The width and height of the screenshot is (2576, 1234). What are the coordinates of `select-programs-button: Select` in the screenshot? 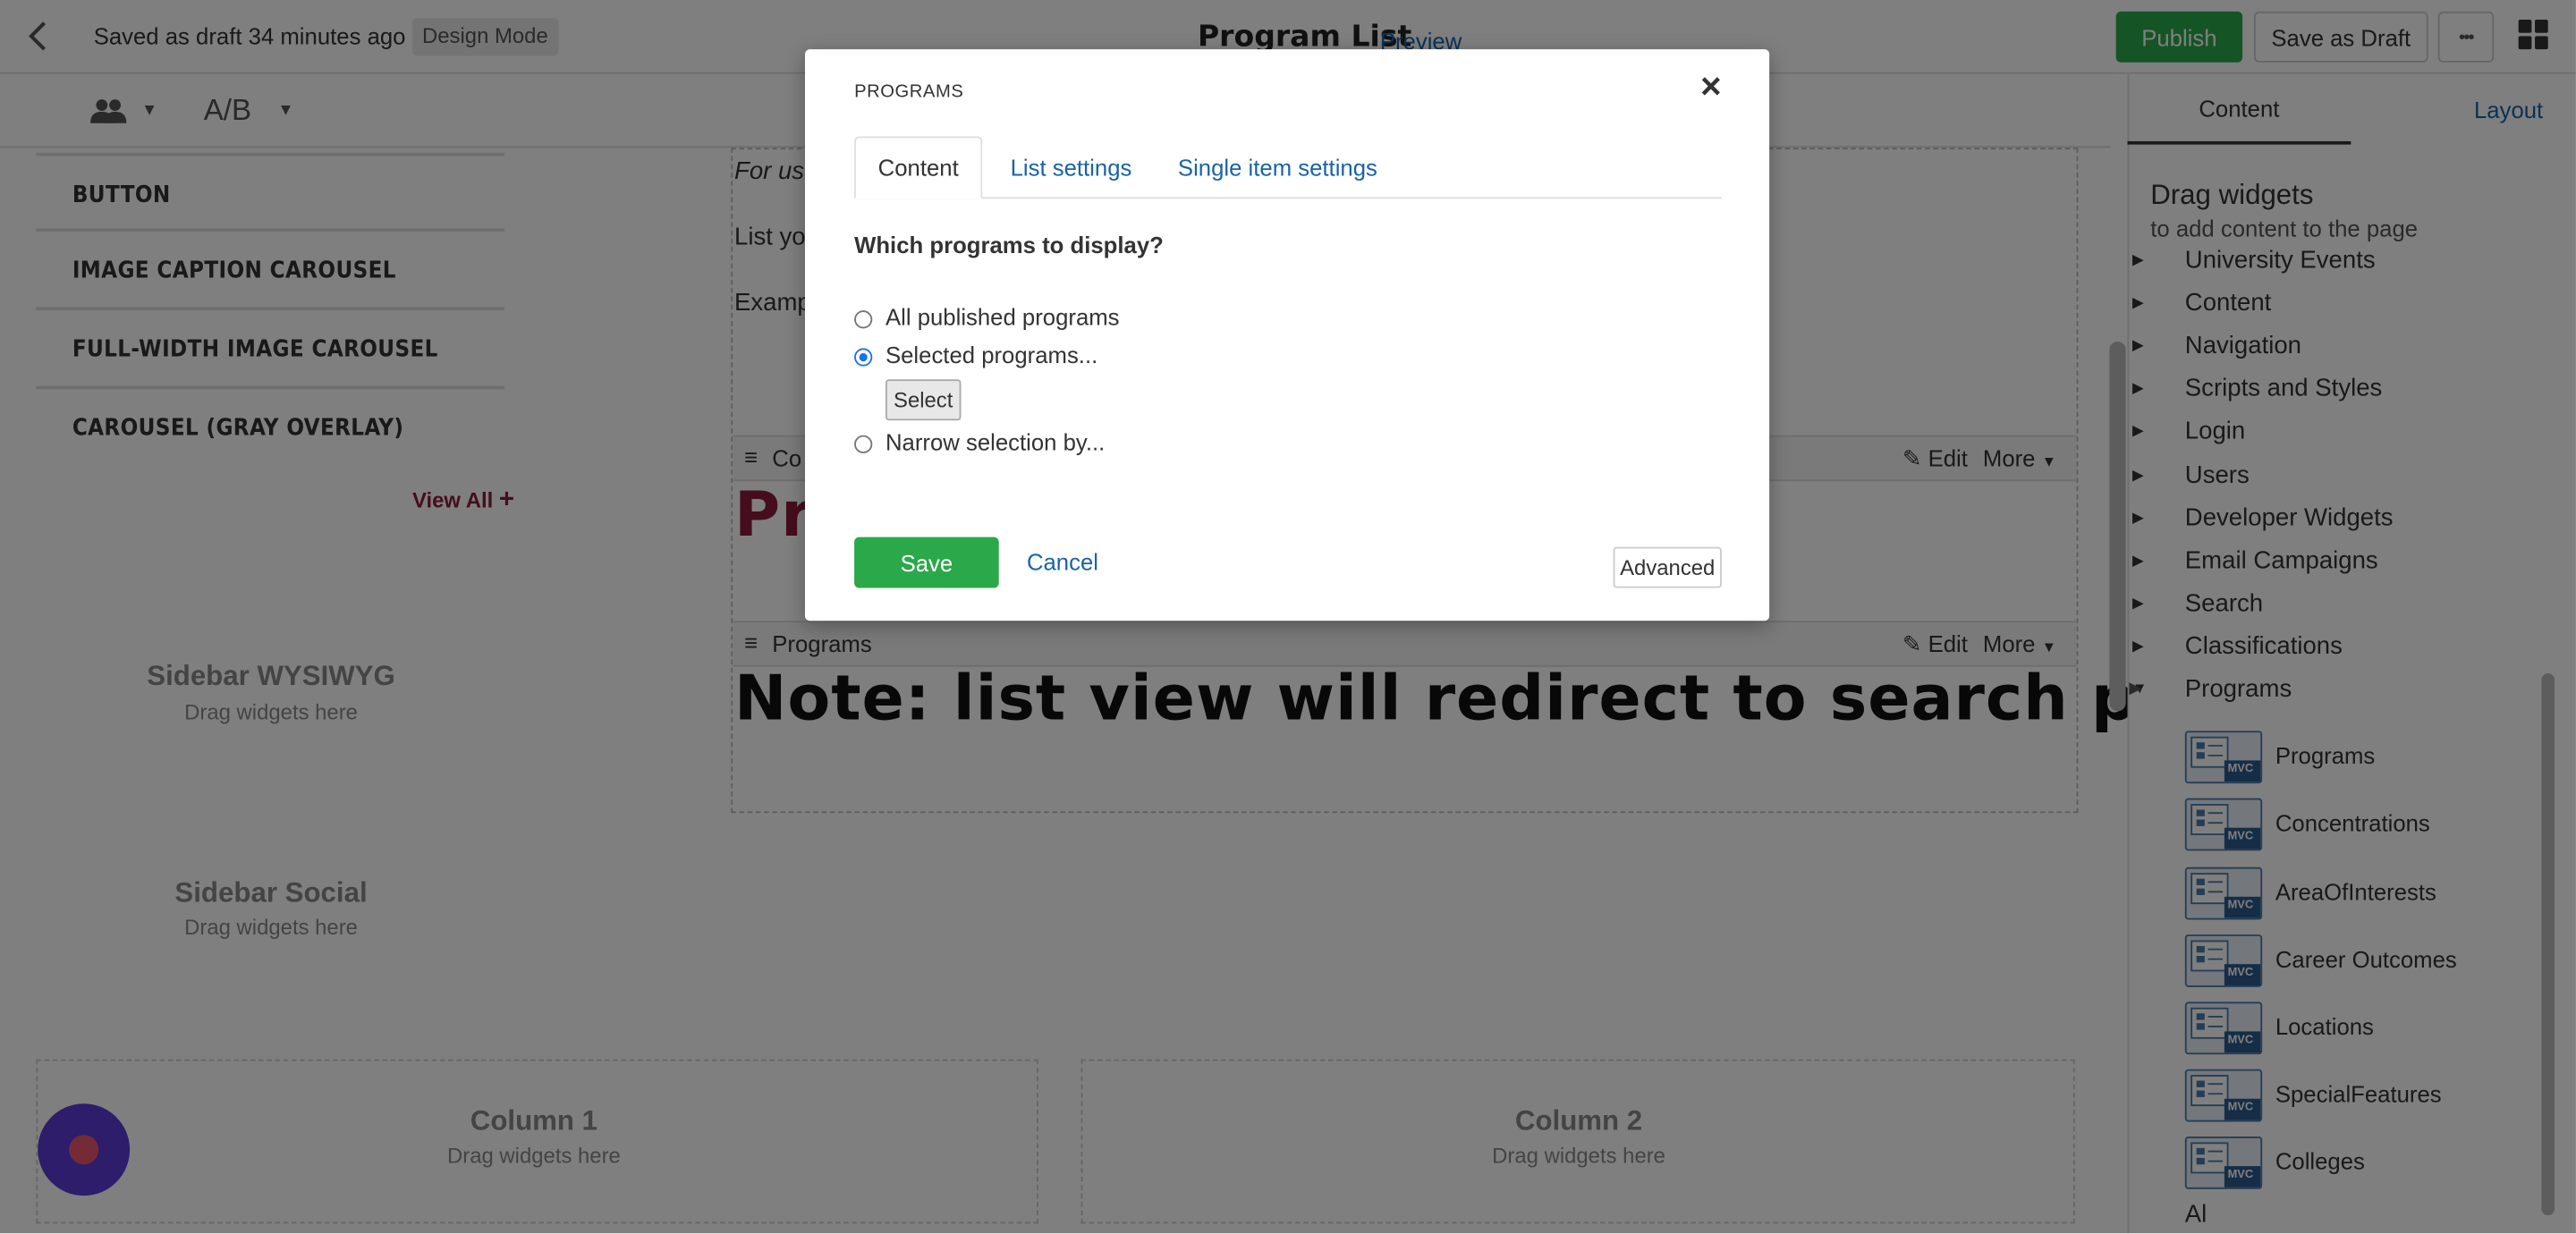 It's located at (923, 400).